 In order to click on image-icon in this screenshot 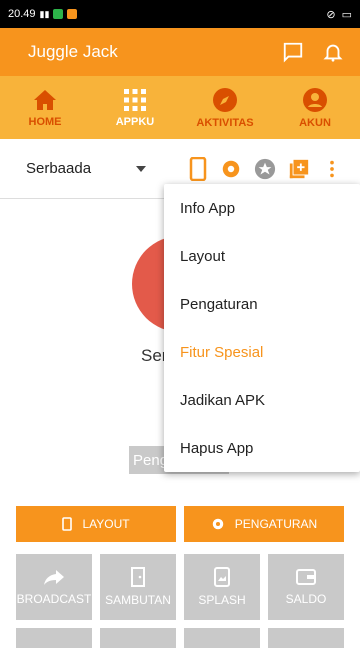, I will do `click(222, 577)`.